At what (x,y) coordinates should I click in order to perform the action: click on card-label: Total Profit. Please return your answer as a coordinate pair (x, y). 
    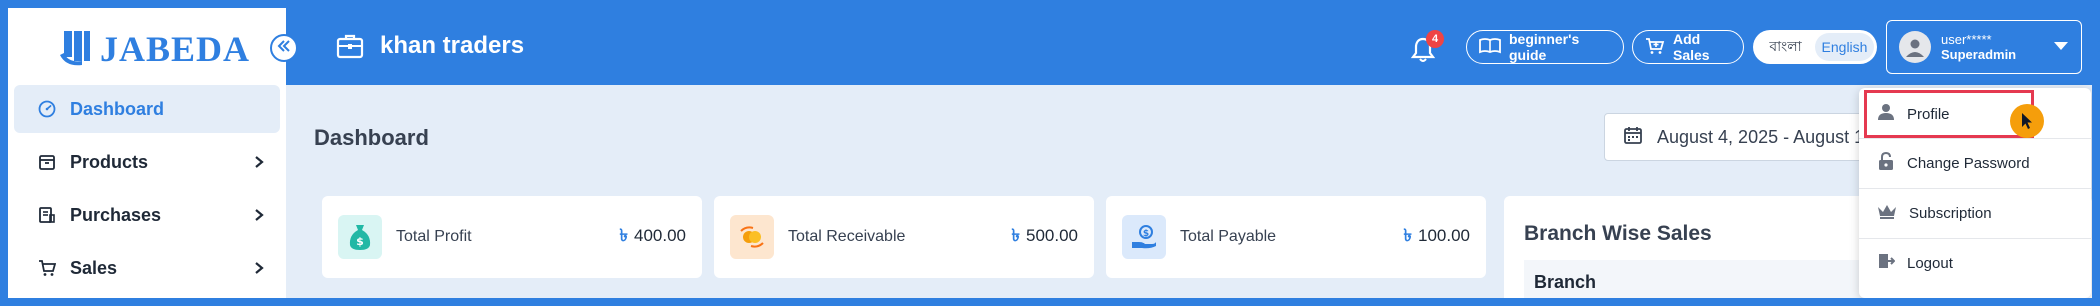
    Looking at the image, I should click on (434, 236).